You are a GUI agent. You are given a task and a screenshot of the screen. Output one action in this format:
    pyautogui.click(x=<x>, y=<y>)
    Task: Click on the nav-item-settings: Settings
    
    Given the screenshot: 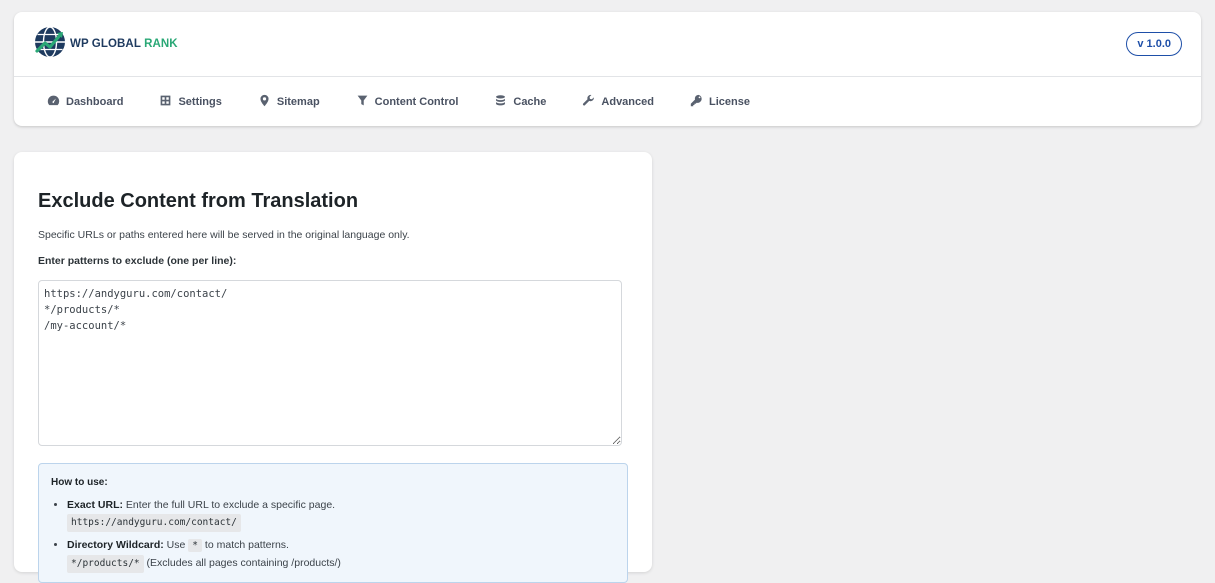 What is the action you would take?
    pyautogui.click(x=190, y=102)
    